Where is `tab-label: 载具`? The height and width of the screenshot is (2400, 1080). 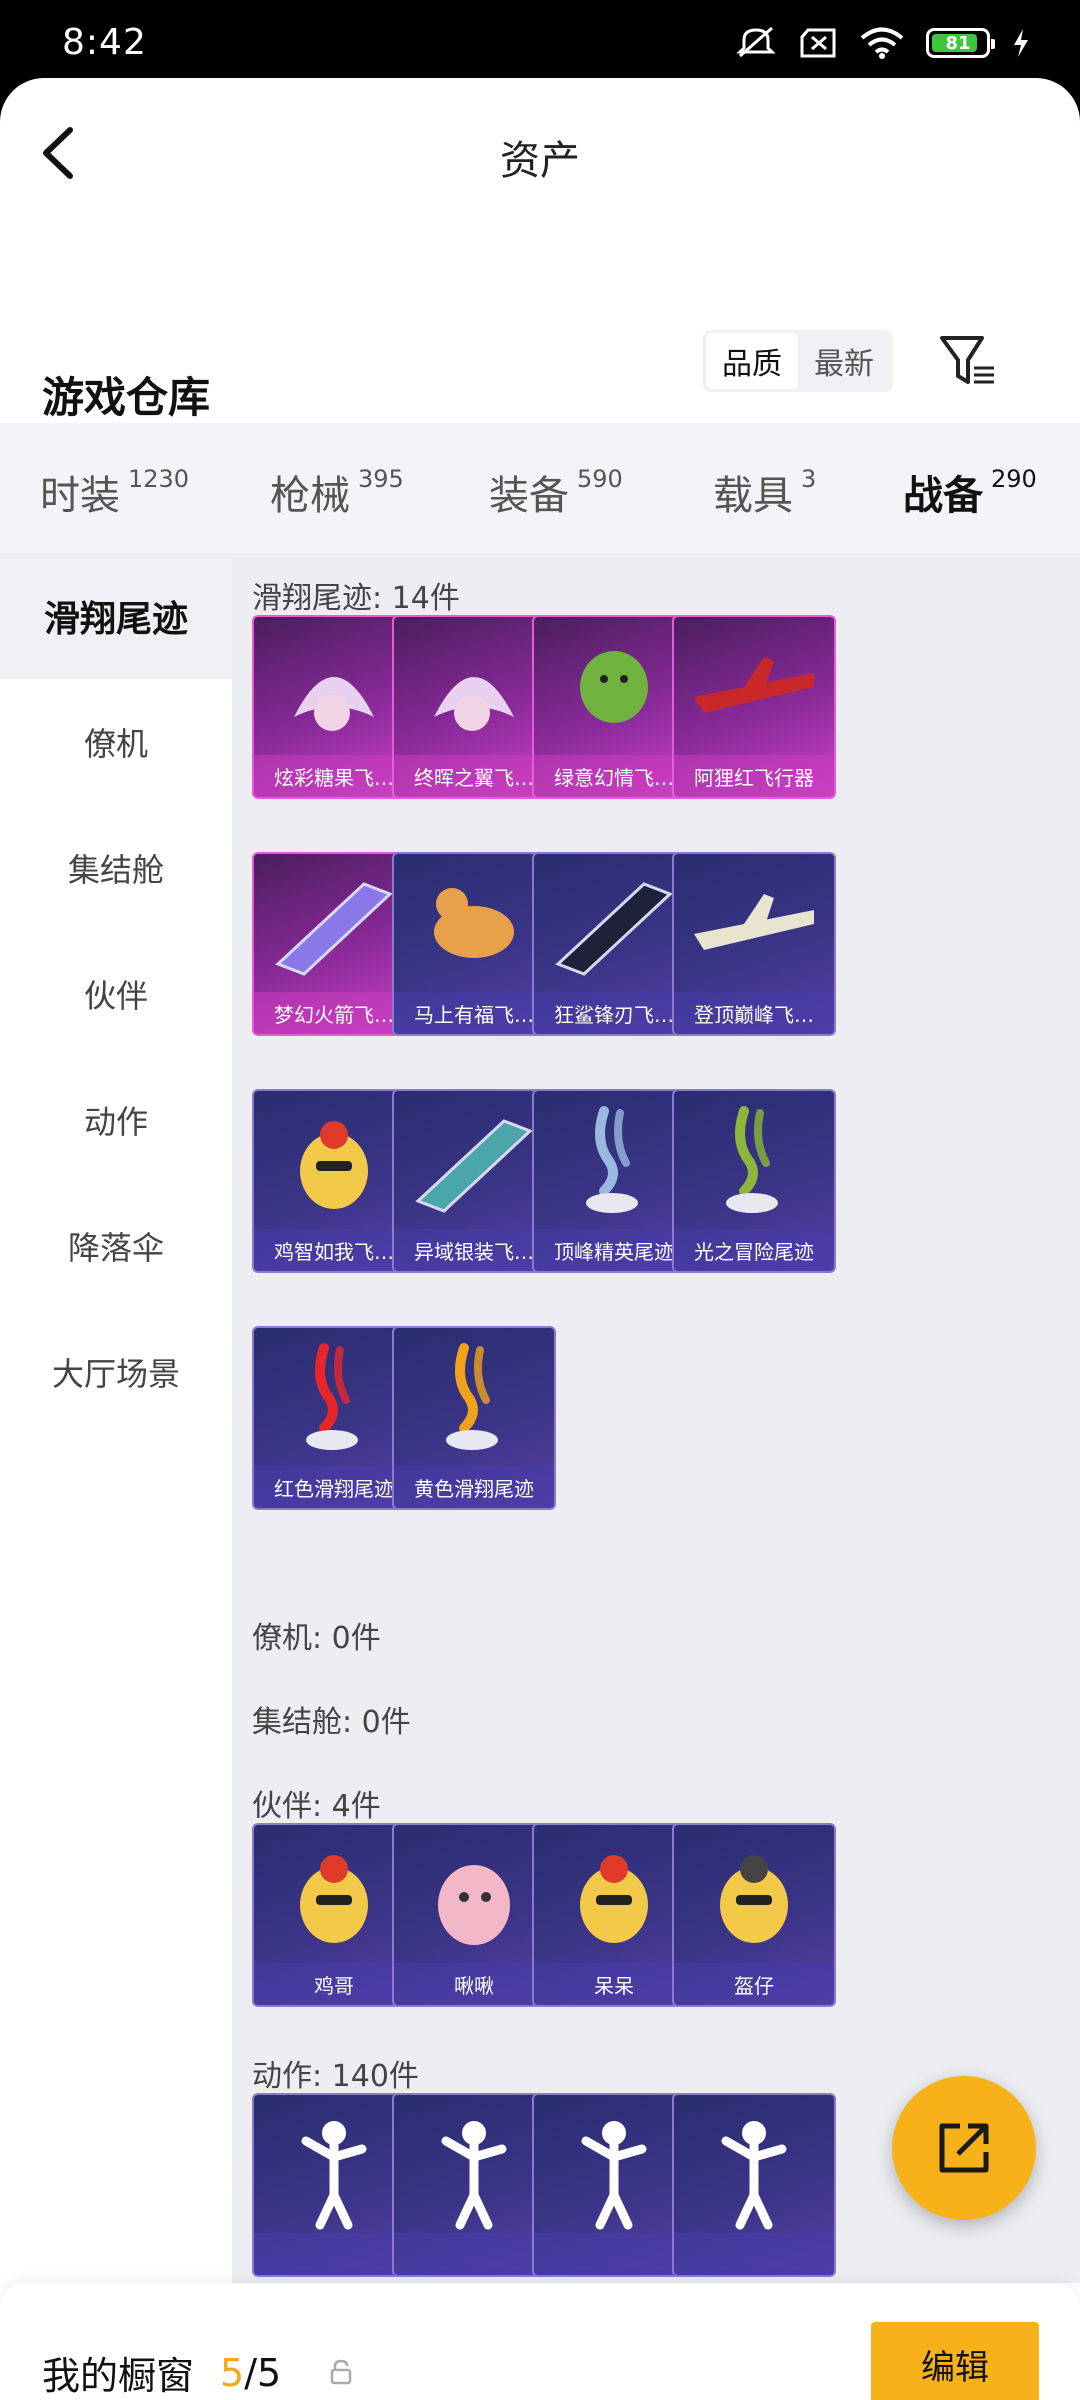 tab-label: 载具 is located at coordinates (753, 496).